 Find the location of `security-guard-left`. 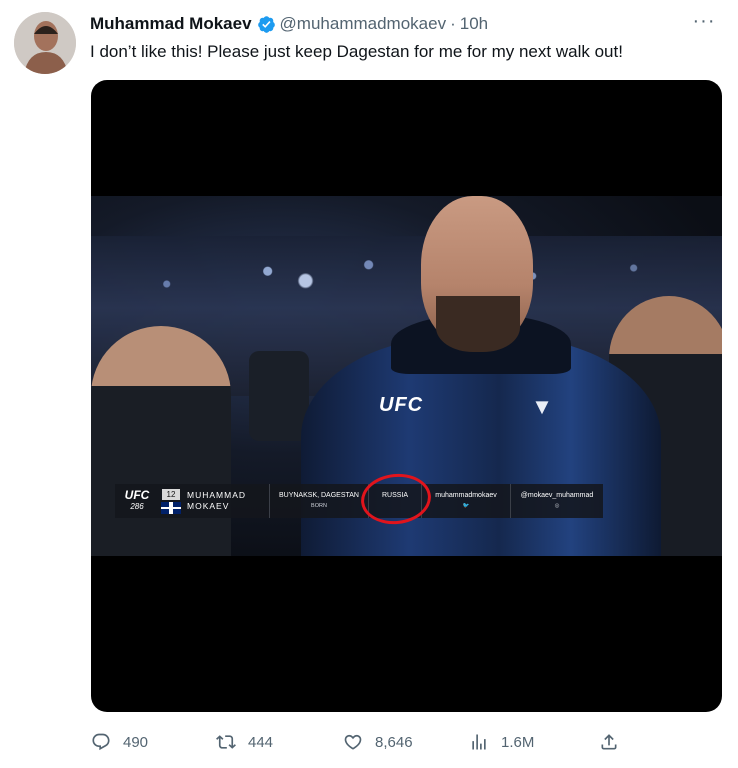

security-guard-left is located at coordinates (161, 441).